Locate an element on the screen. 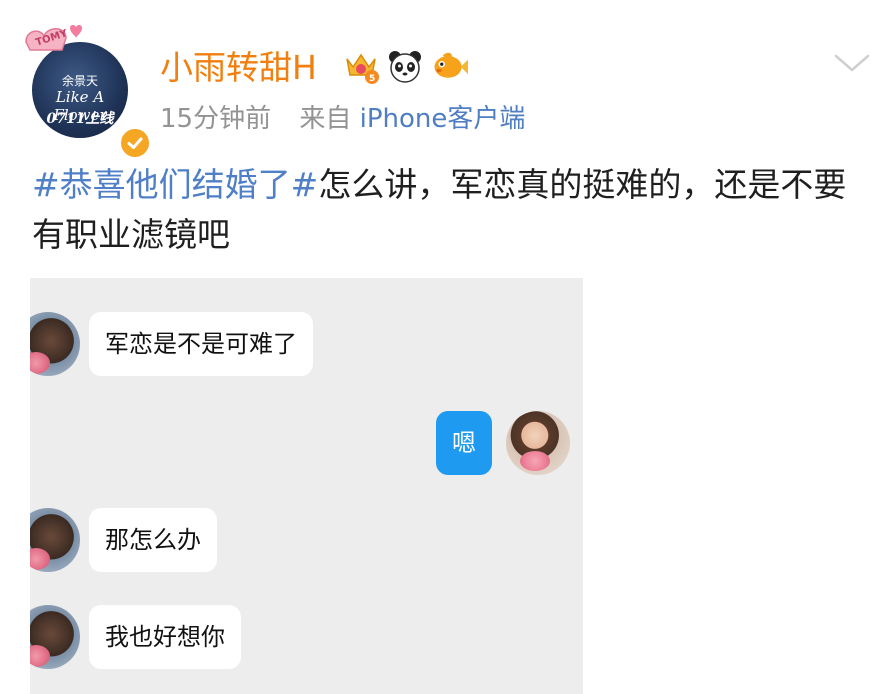  chevron-down-icon is located at coordinates (852, 63).